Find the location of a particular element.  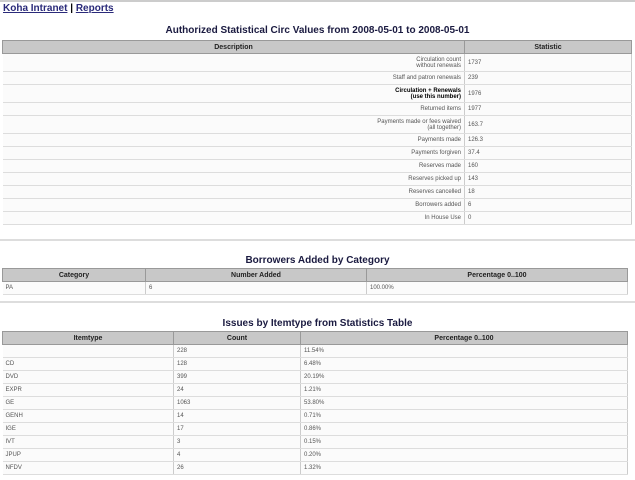

header-statistic: Statistic is located at coordinates (548, 47).